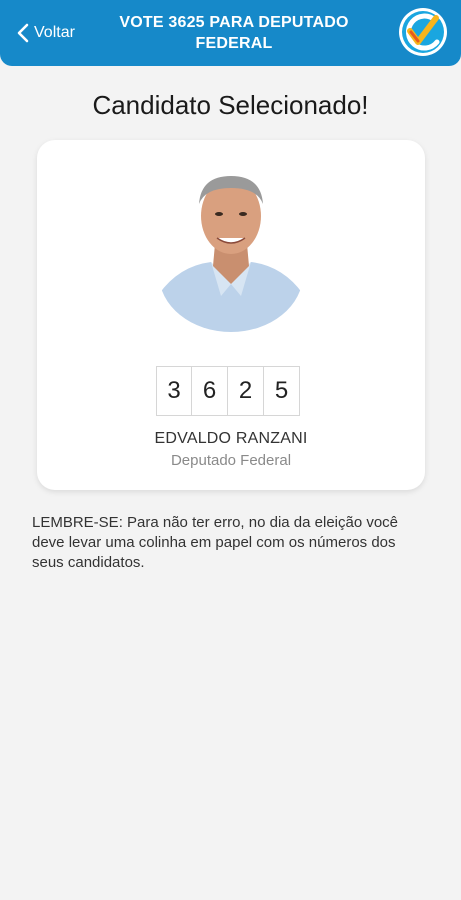  Describe the element at coordinates (54, 32) in the screenshot. I see `back-label: Voltar` at that location.